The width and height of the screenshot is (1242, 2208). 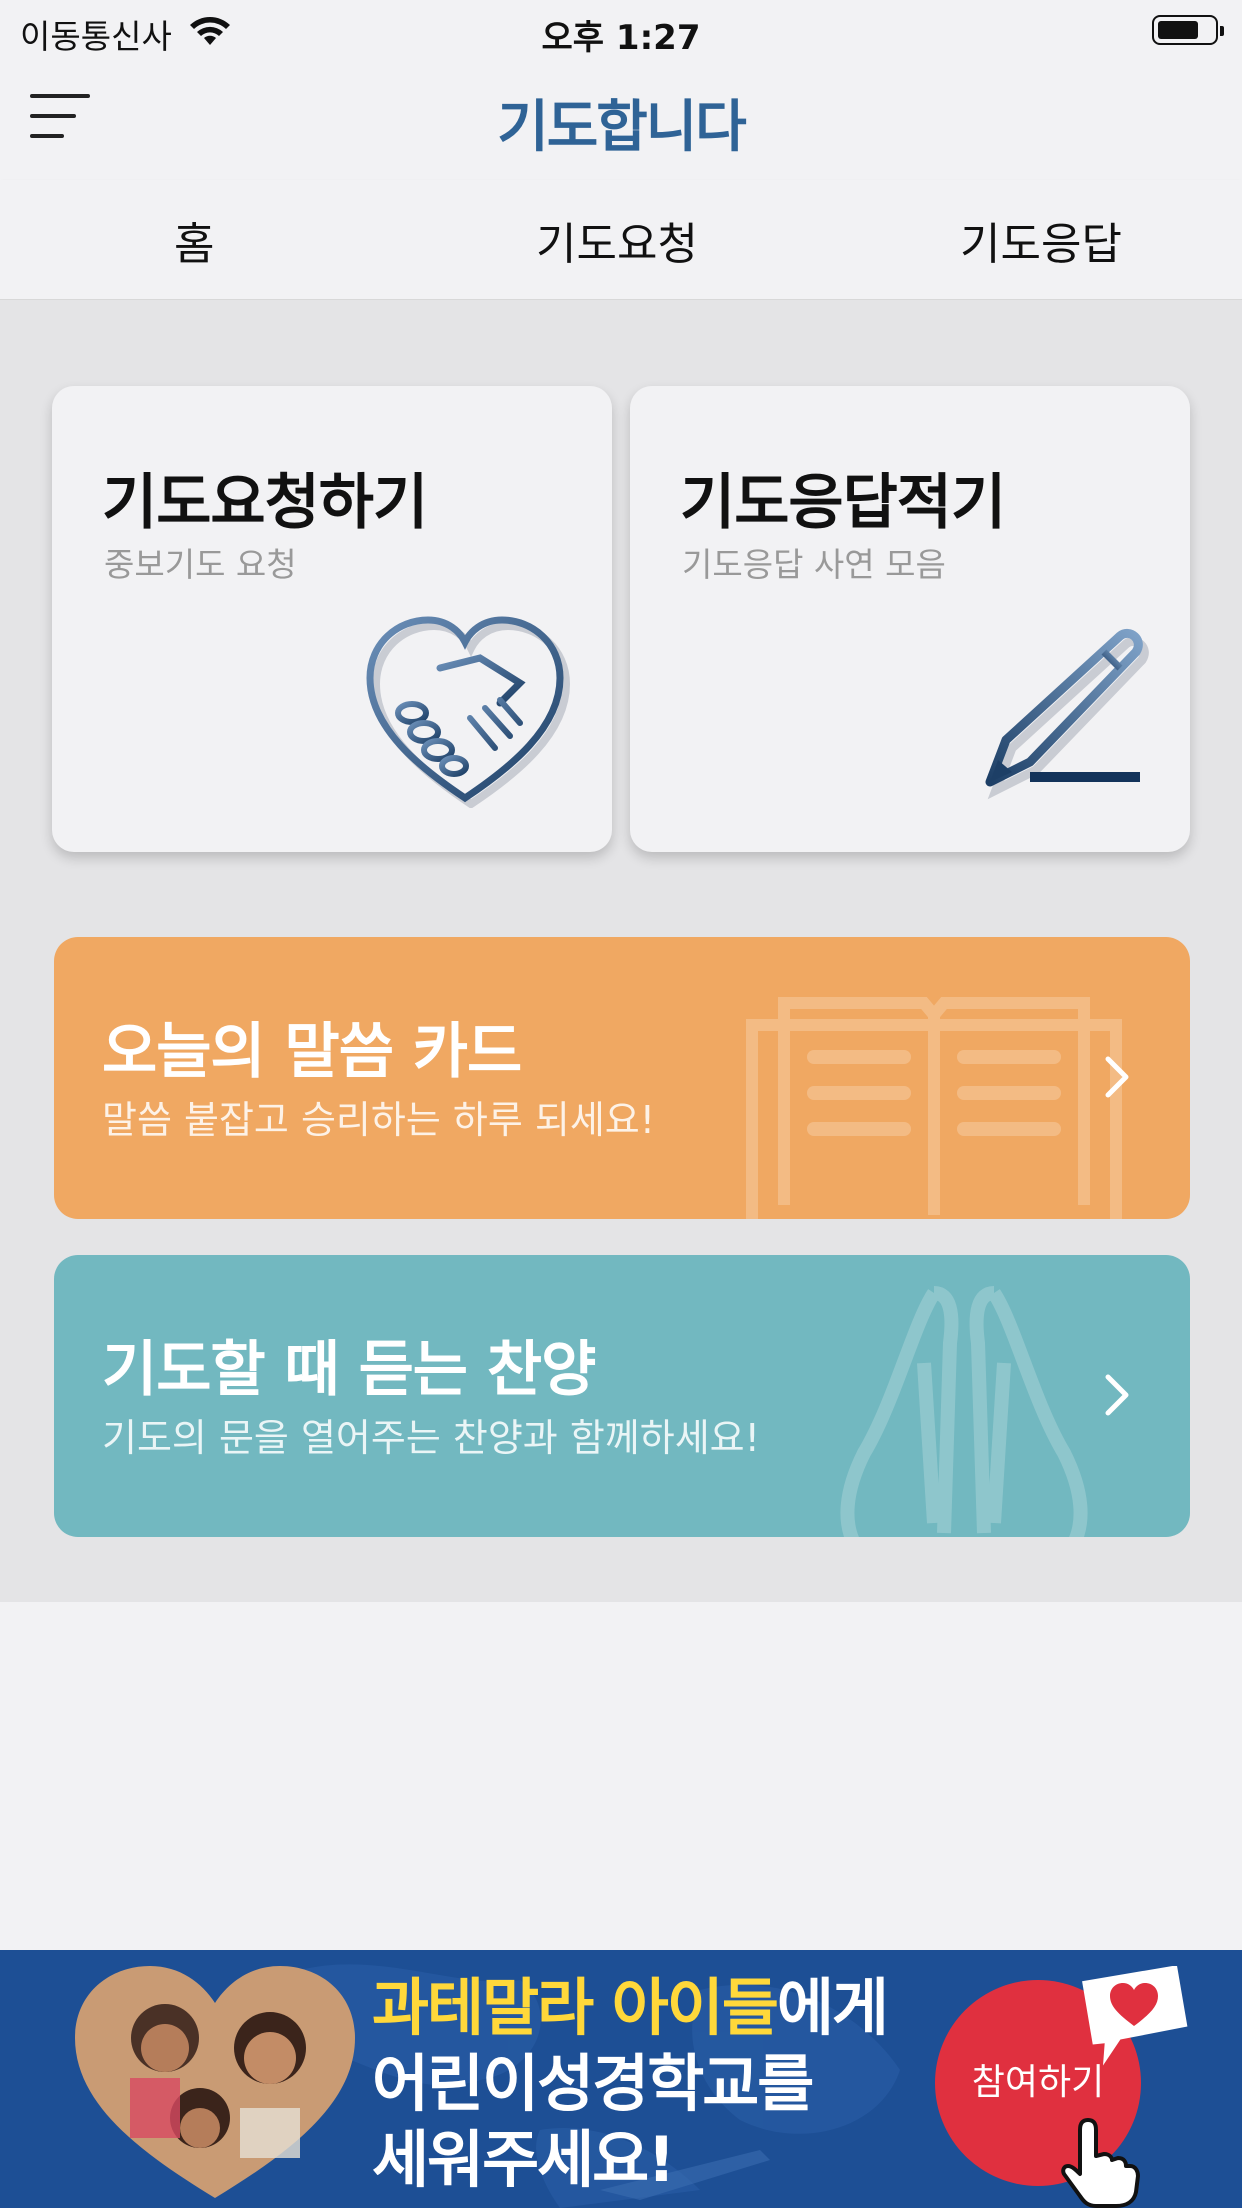 I want to click on ad-headline-line2: 어린이성경학교를, so click(x=593, y=2083).